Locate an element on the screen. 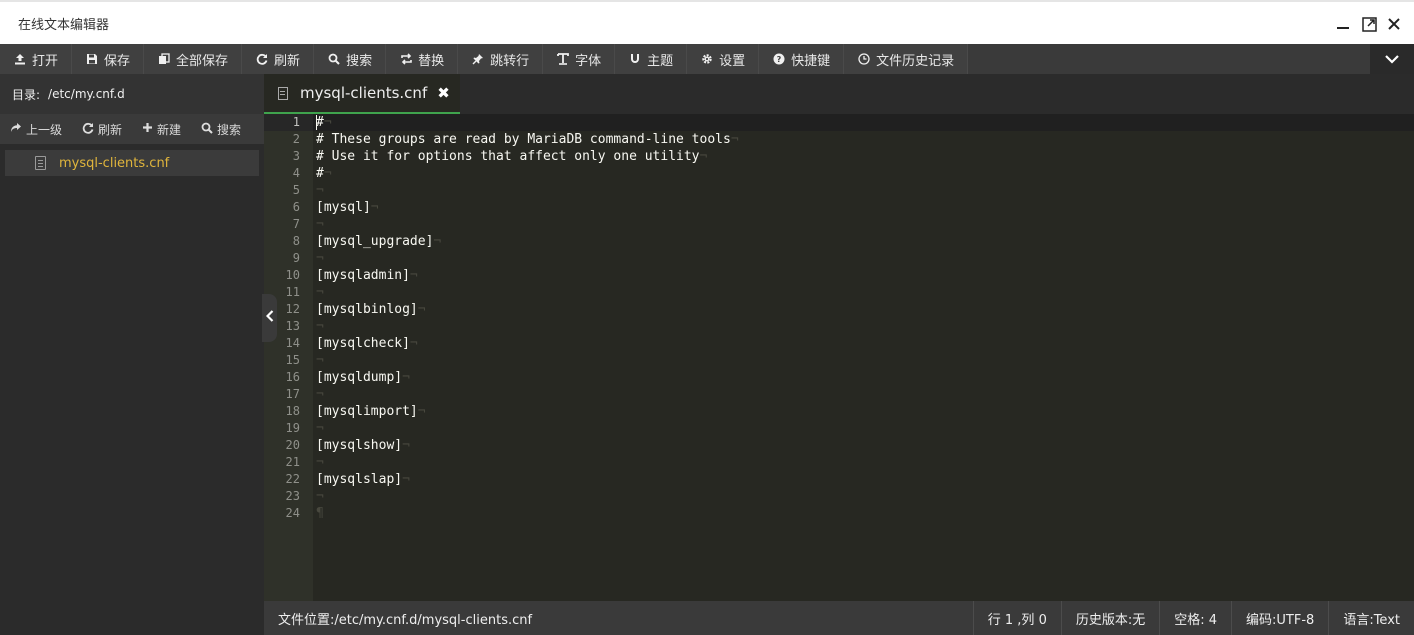  shortcuts-button: ? 快捷键 is located at coordinates (802, 59).